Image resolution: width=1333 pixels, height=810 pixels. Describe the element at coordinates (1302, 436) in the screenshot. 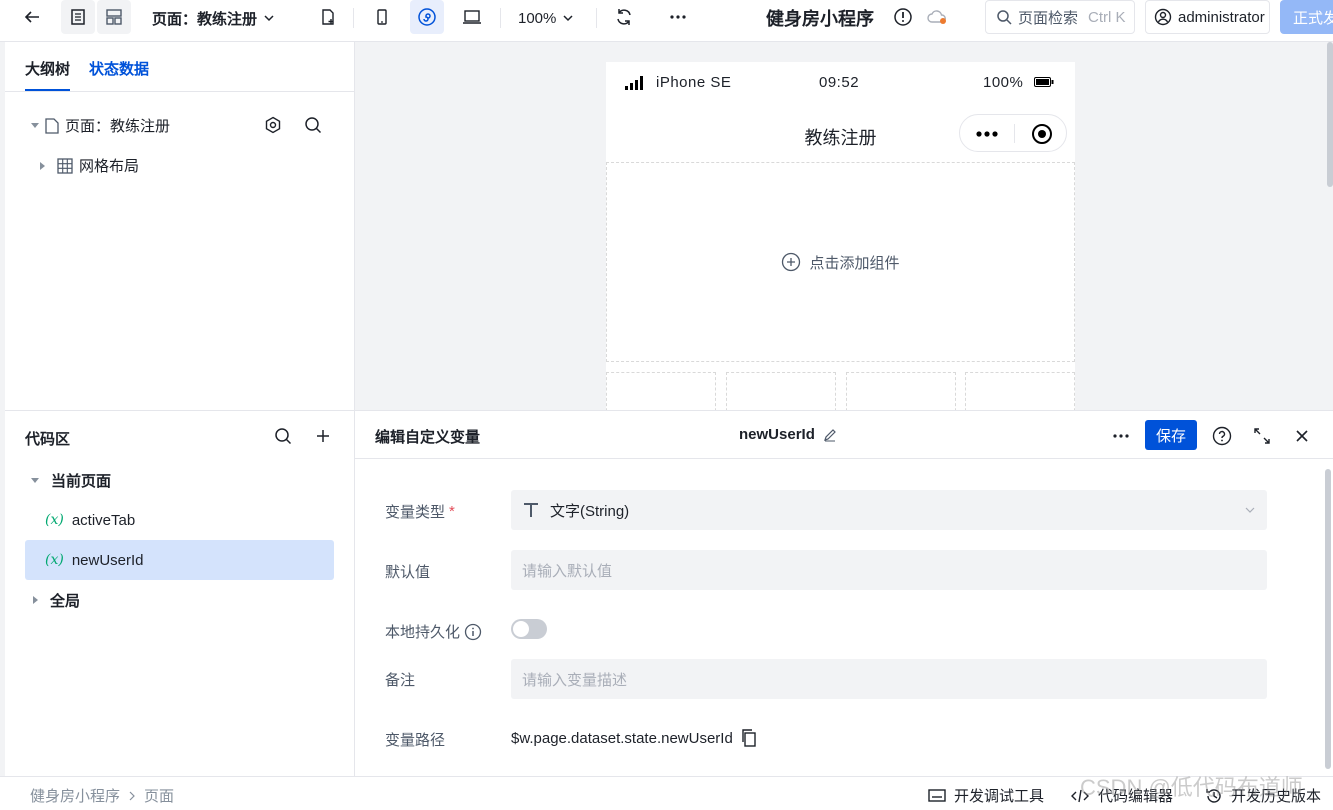

I see `close-icon` at that location.